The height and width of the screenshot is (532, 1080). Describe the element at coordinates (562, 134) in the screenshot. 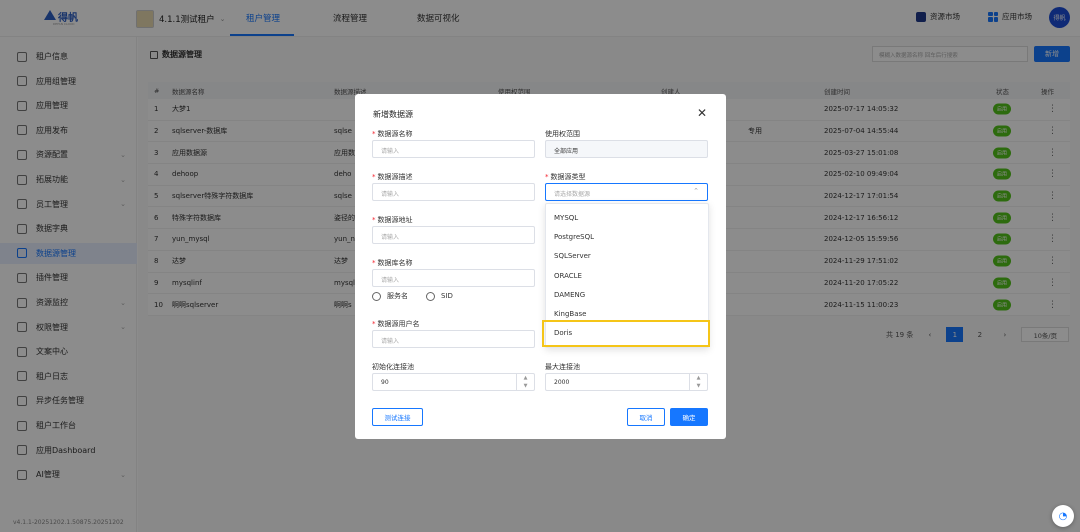

I see `field-label-scope: 使用权范围` at that location.